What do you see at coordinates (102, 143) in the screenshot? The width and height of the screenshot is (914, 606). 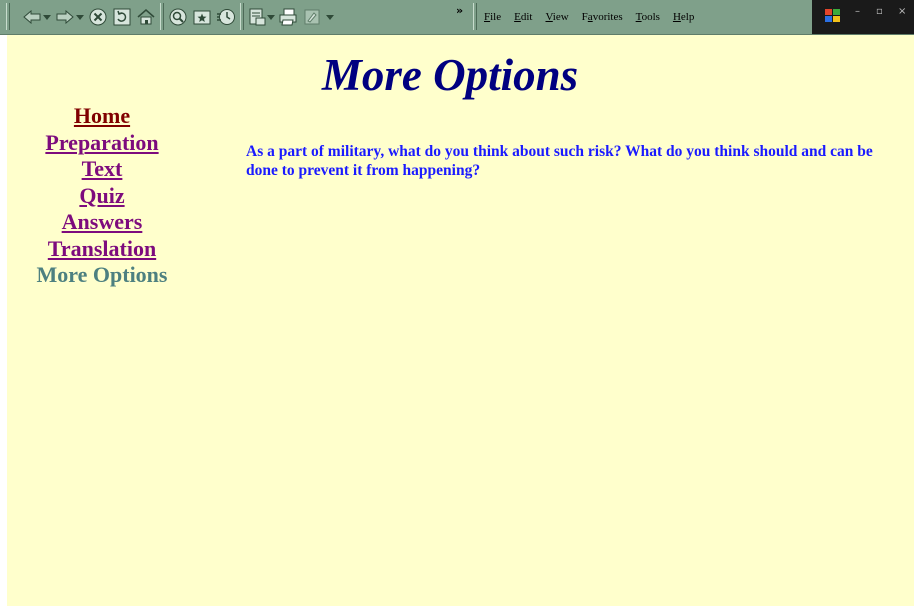 I see `nav-link-preparation: Preparation` at bounding box center [102, 143].